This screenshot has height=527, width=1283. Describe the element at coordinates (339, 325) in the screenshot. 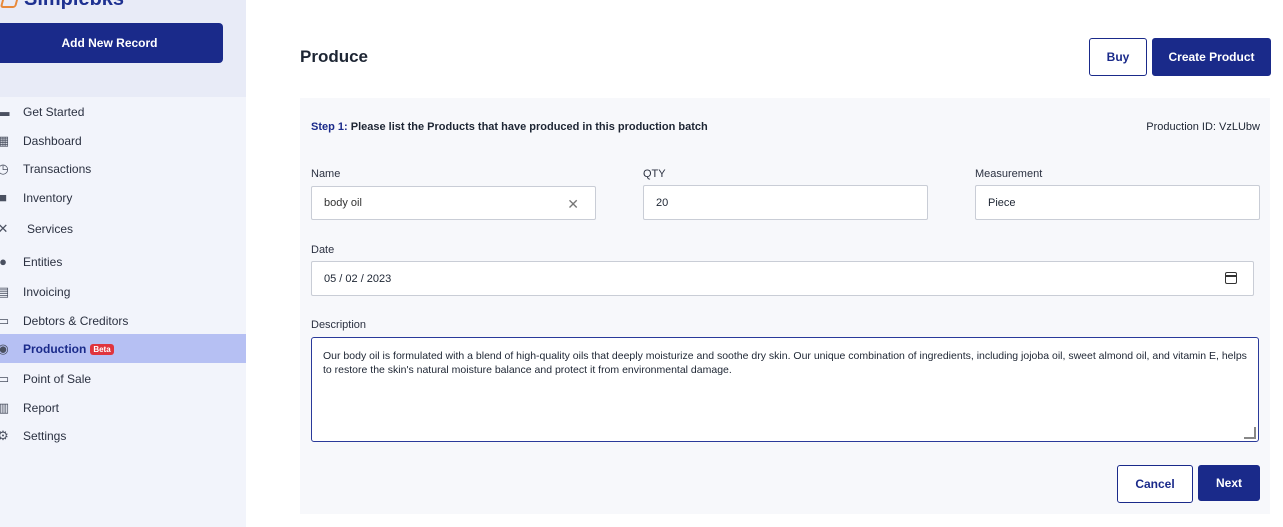

I see `description-label: Description` at that location.